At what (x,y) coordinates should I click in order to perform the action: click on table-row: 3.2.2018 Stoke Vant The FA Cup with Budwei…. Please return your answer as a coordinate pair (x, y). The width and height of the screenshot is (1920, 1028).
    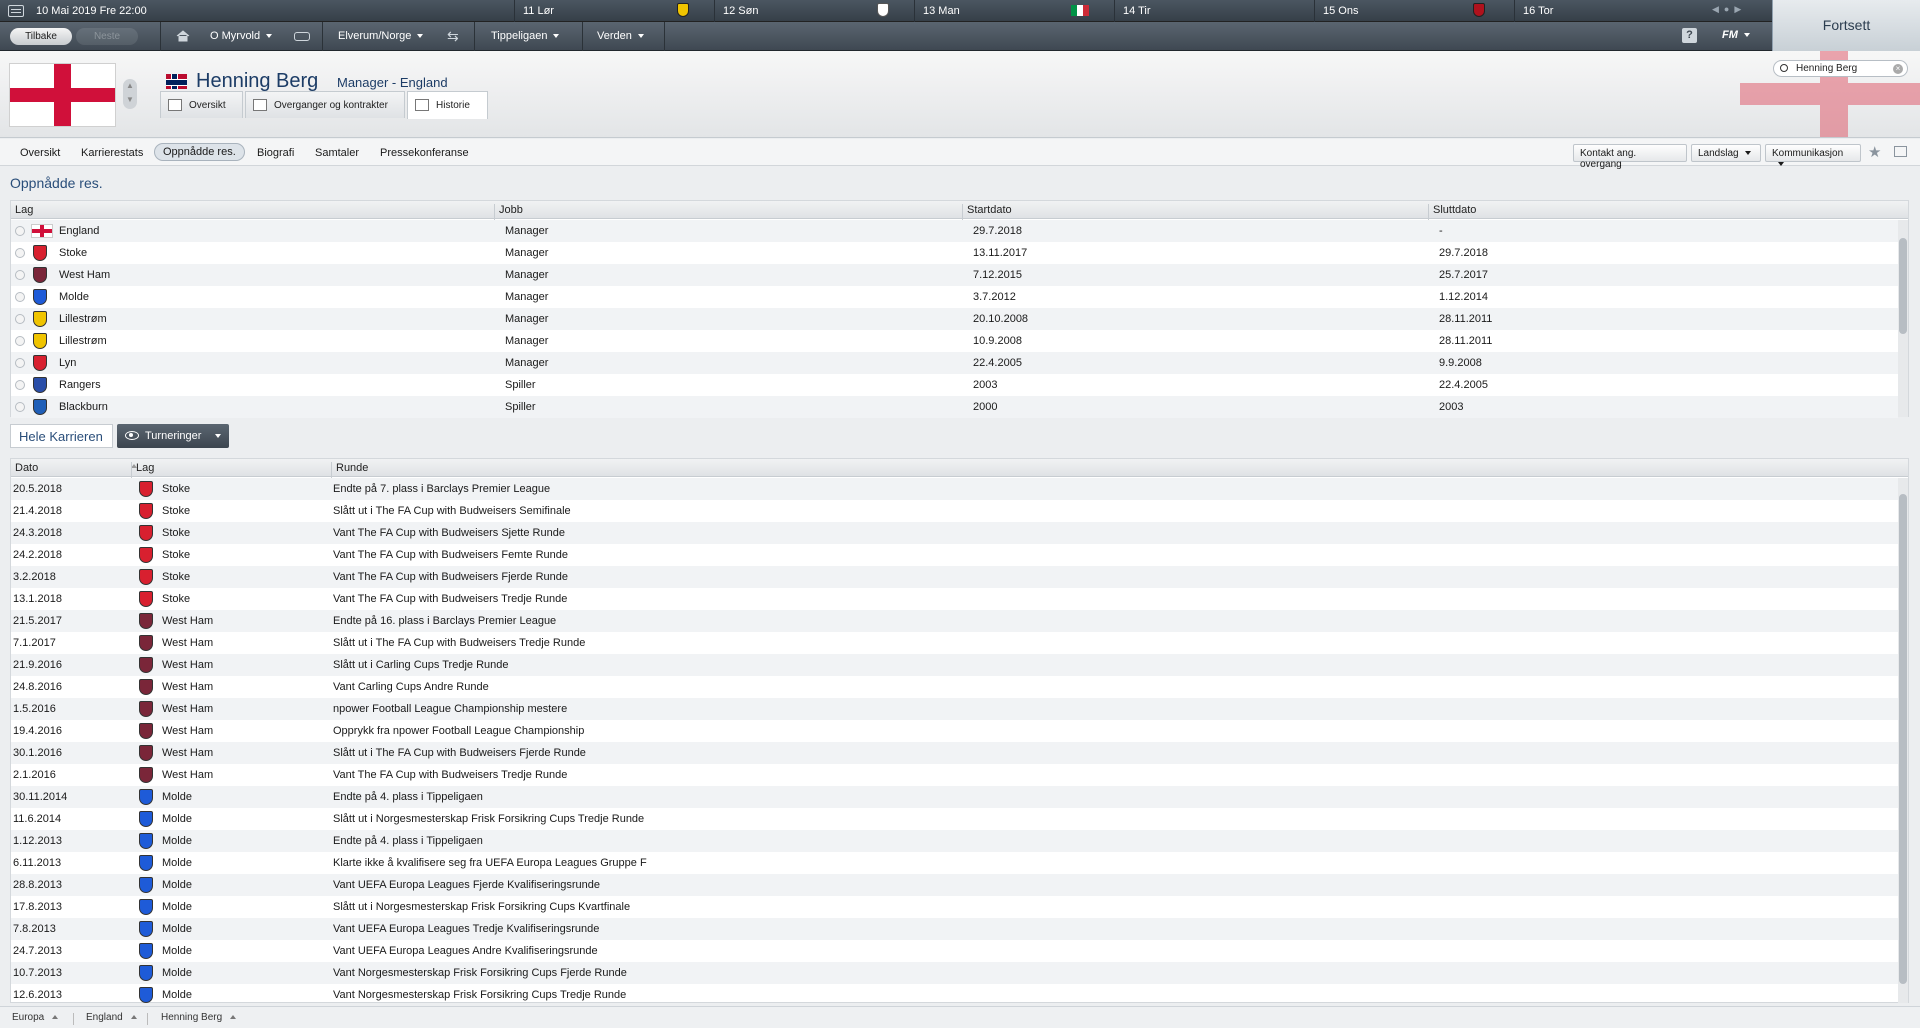
    Looking at the image, I should click on (954, 577).